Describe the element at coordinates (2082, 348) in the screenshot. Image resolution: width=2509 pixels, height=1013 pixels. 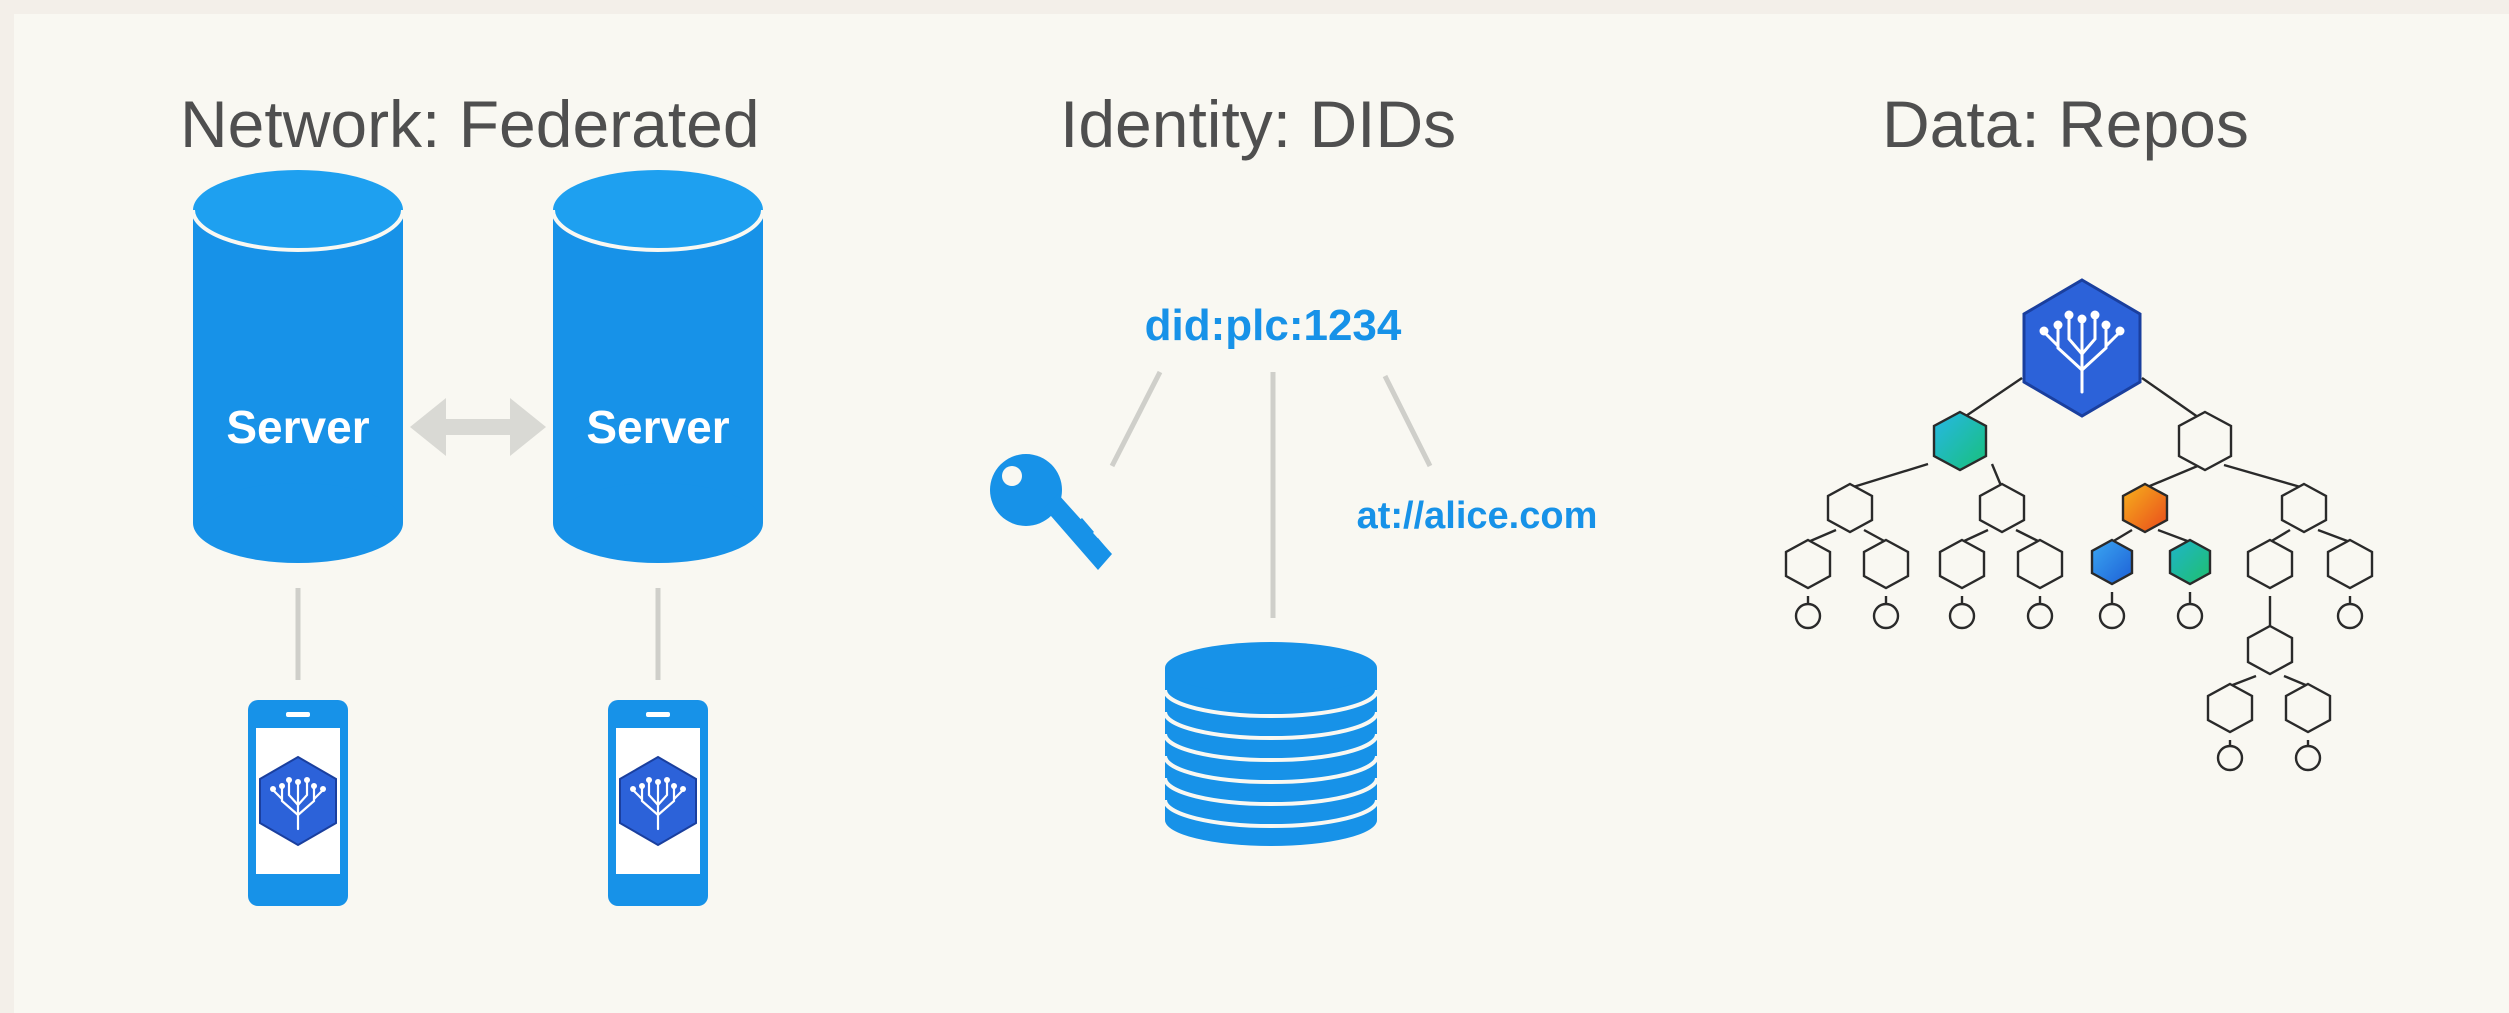
I see `hexagon-tree-logo-icon` at that location.